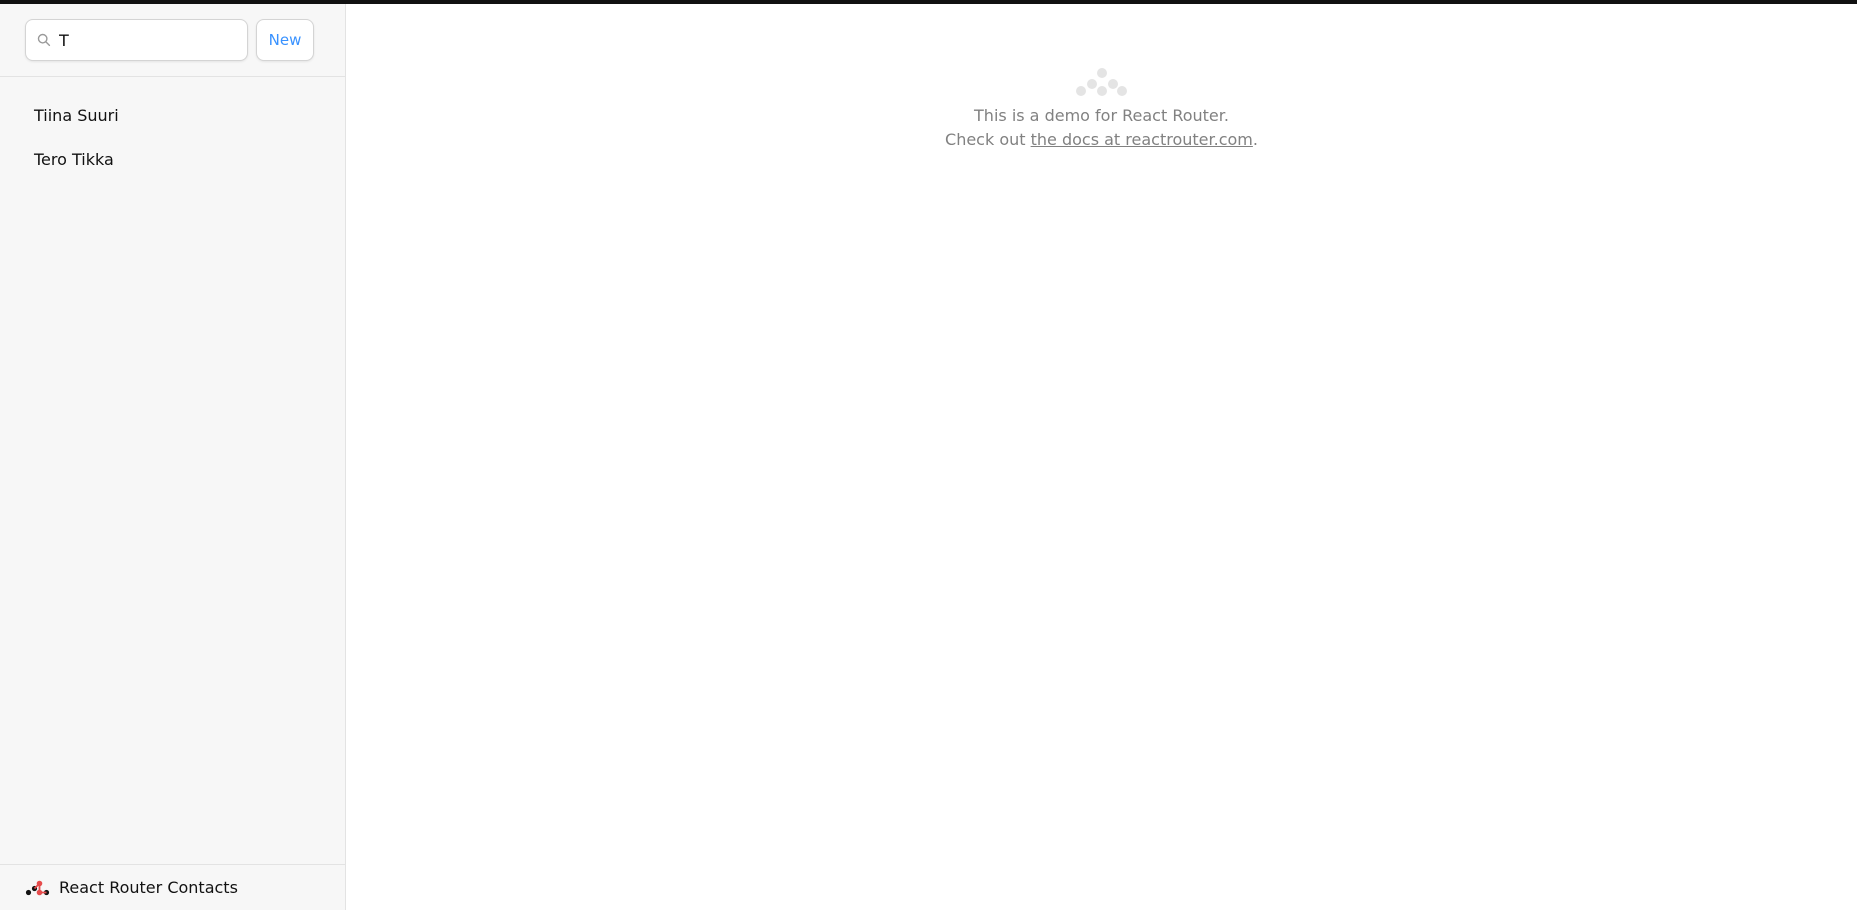 Image resolution: width=1857 pixels, height=910 pixels. Describe the element at coordinates (148, 887) in the screenshot. I see `app-title: React Router Contacts` at that location.